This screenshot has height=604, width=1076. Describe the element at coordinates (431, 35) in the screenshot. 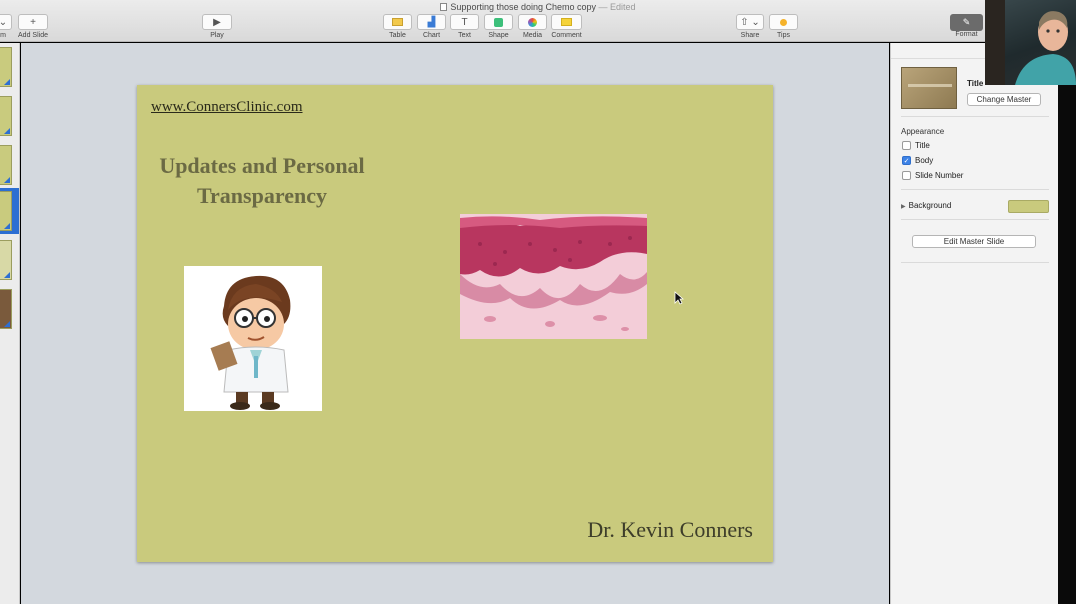

I see `chart-label: Chart` at that location.